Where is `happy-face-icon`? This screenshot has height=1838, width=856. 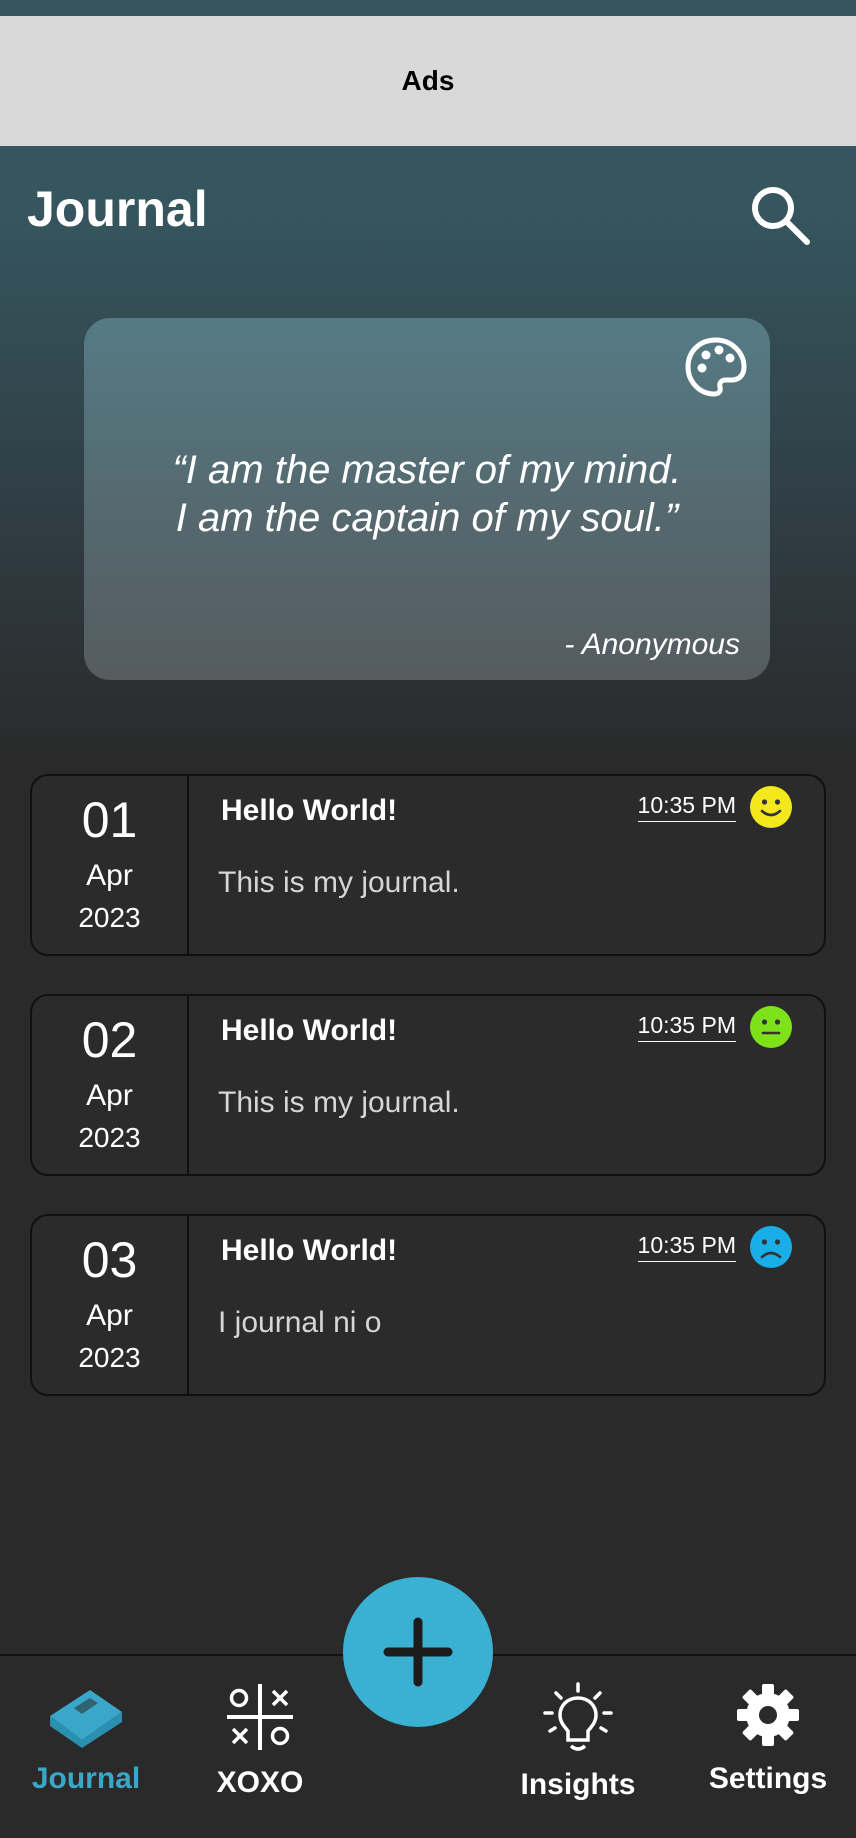
happy-face-icon is located at coordinates (771, 807).